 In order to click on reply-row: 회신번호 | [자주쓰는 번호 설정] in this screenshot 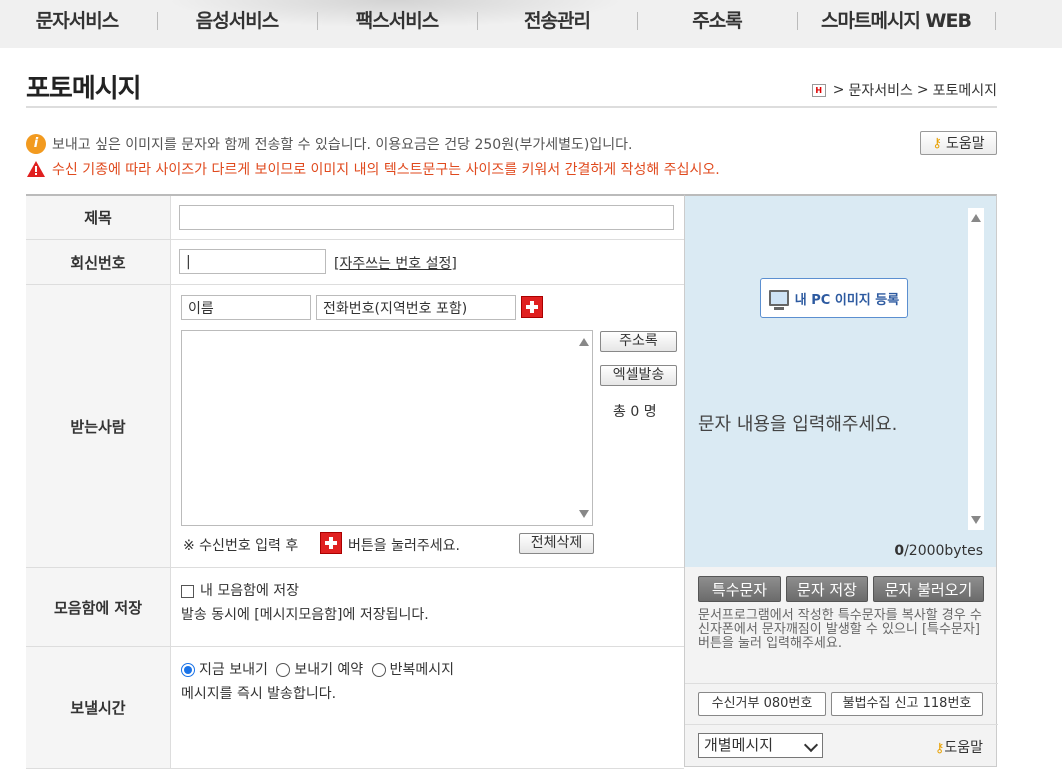, I will do `click(355, 262)`.